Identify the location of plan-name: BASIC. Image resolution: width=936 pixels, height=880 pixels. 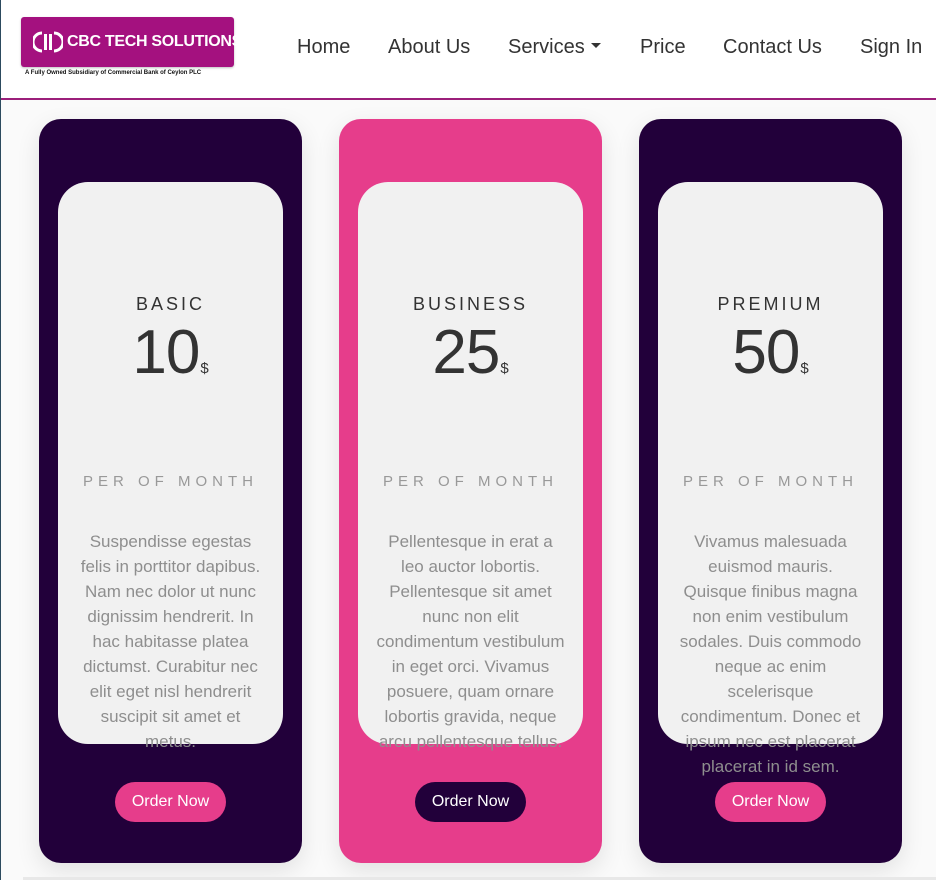
(170, 304).